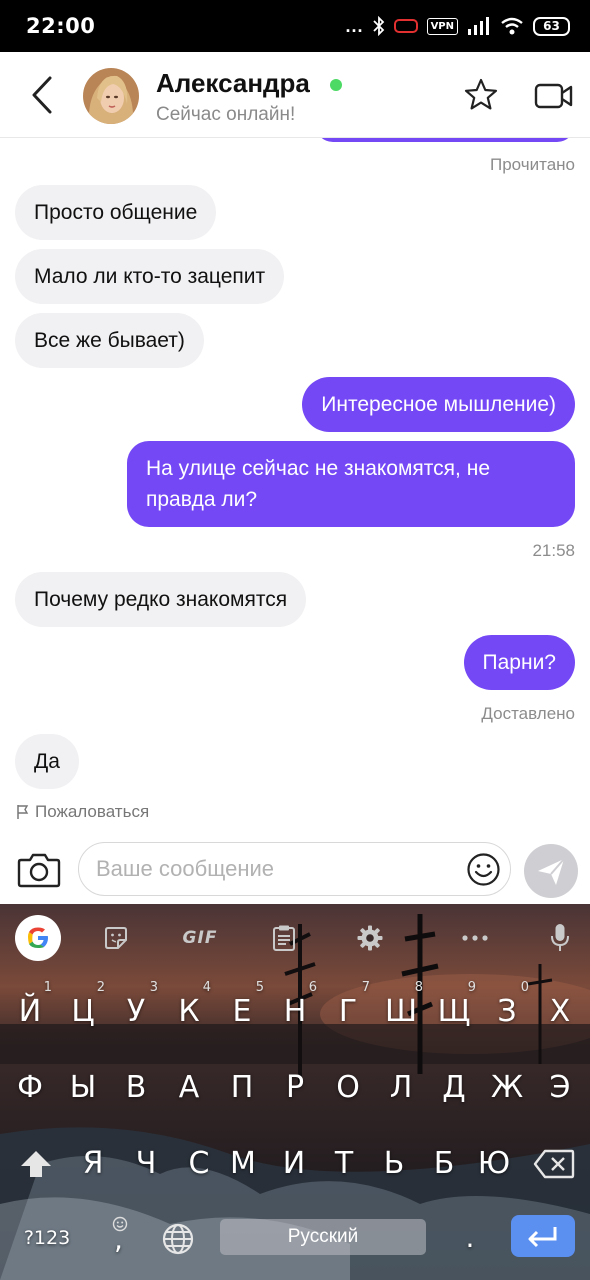 The height and width of the screenshot is (1280, 590). What do you see at coordinates (524, 987) in the screenshot?
I see `key-hint: 0` at bounding box center [524, 987].